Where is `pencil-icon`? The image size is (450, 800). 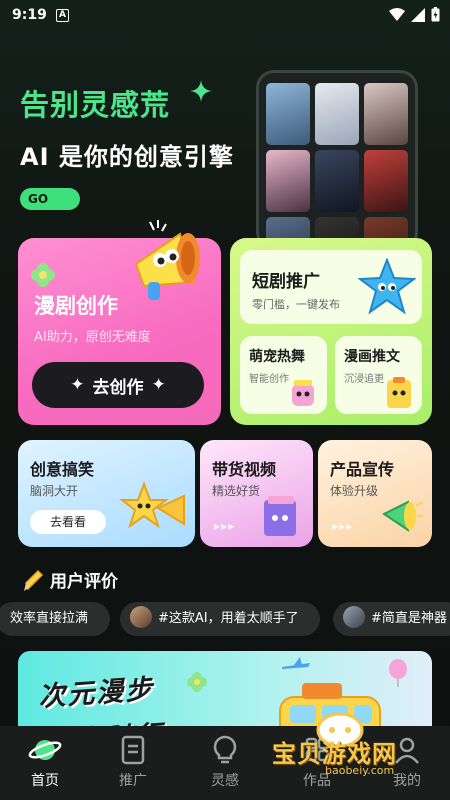 pencil-icon is located at coordinates (34, 580).